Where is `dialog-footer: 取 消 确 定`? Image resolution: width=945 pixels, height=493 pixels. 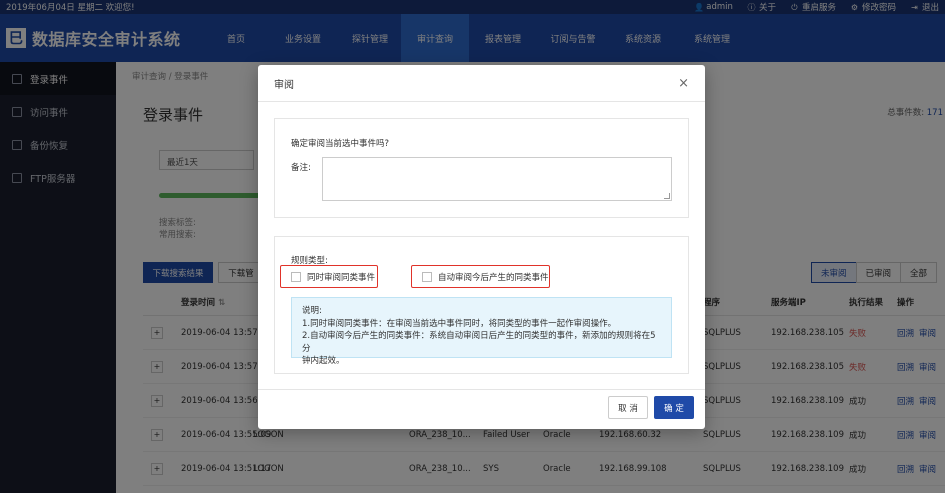
dialog-footer: 取 消 确 定 is located at coordinates (481, 409).